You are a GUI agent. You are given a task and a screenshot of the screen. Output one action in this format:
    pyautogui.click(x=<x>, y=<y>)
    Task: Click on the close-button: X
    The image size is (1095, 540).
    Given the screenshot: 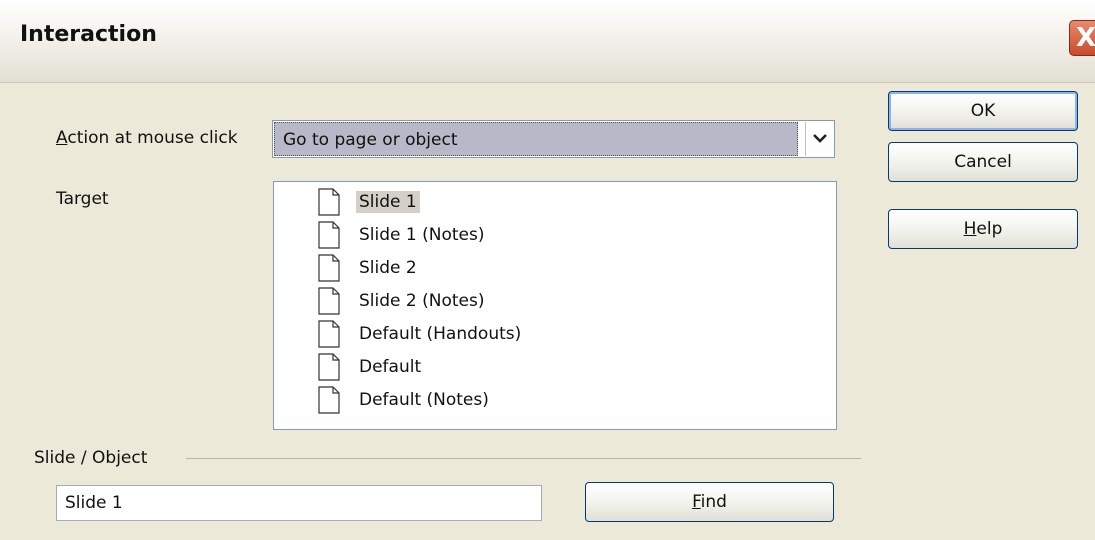 What is the action you would take?
    pyautogui.click(x=1082, y=38)
    